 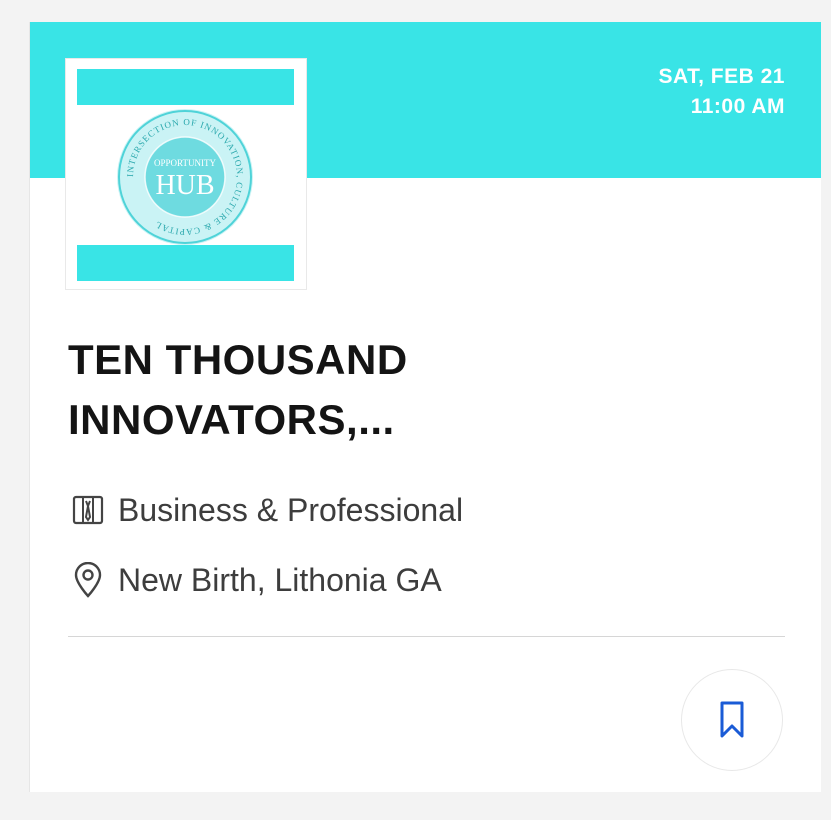 I want to click on event-category: Business & Professional, so click(x=265, y=510).